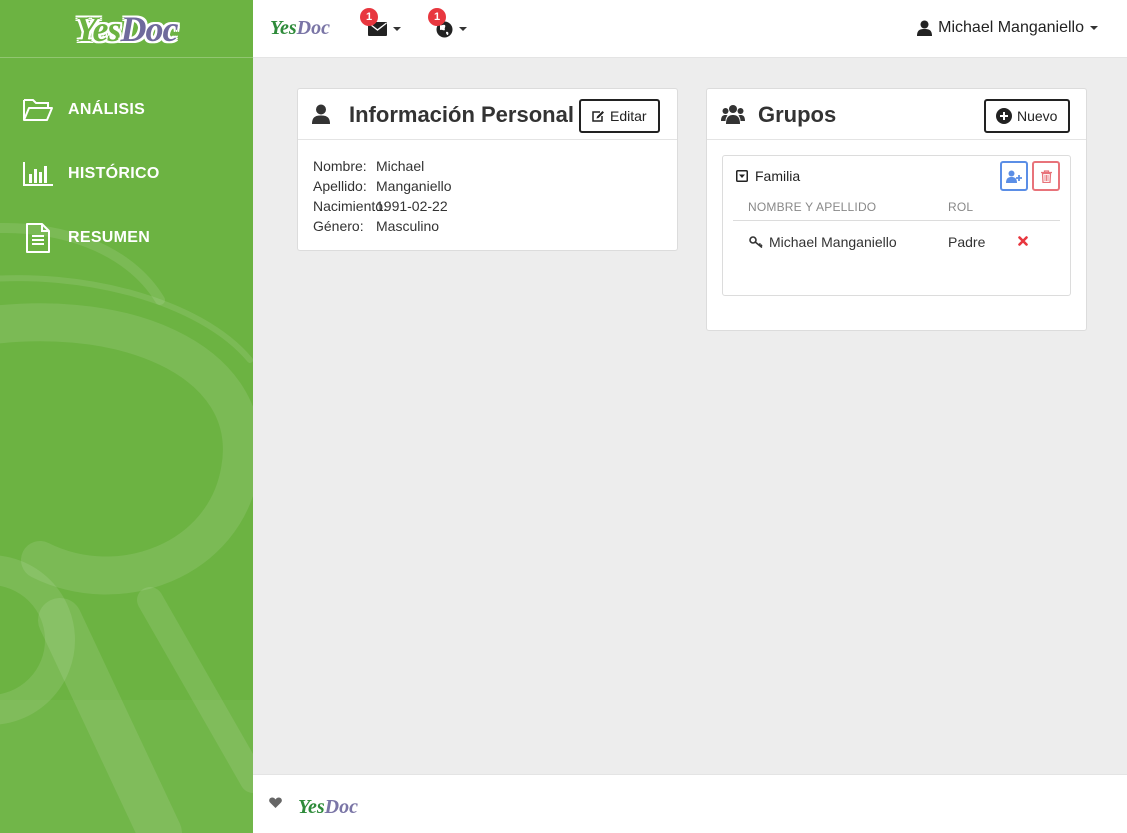 Image resolution: width=1127 pixels, height=833 pixels. Describe the element at coordinates (340, 186) in the screenshot. I see `field-label: Apellido:` at that location.